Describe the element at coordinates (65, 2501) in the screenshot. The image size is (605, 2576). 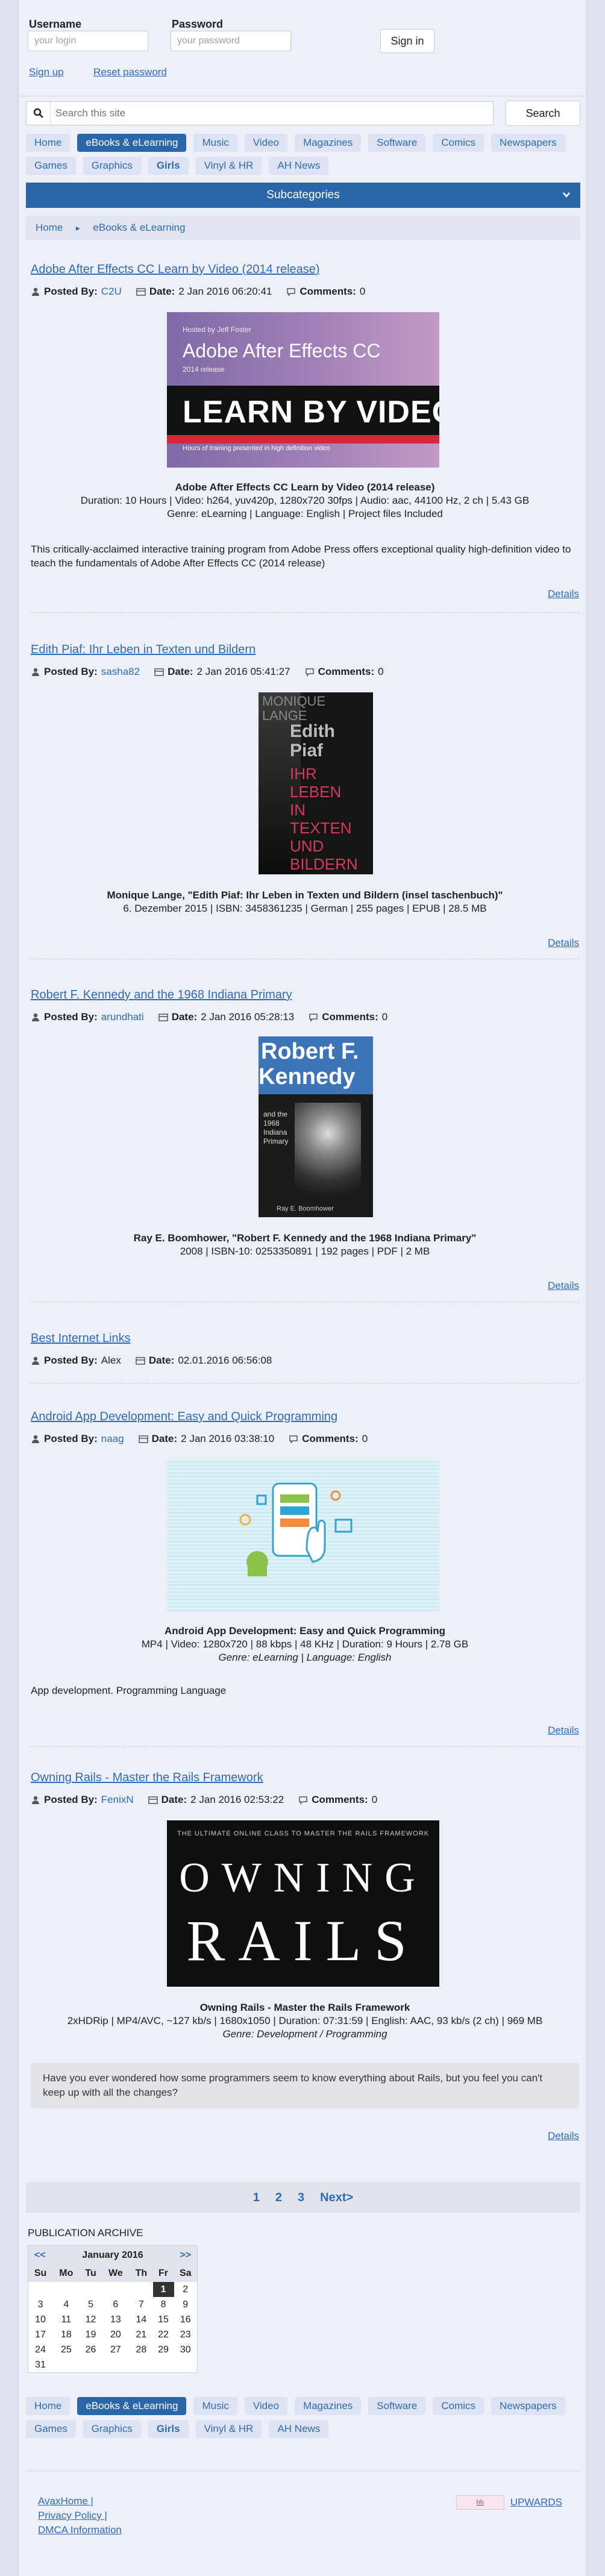
I see `footer-site-link: AvaxHome |` at that location.